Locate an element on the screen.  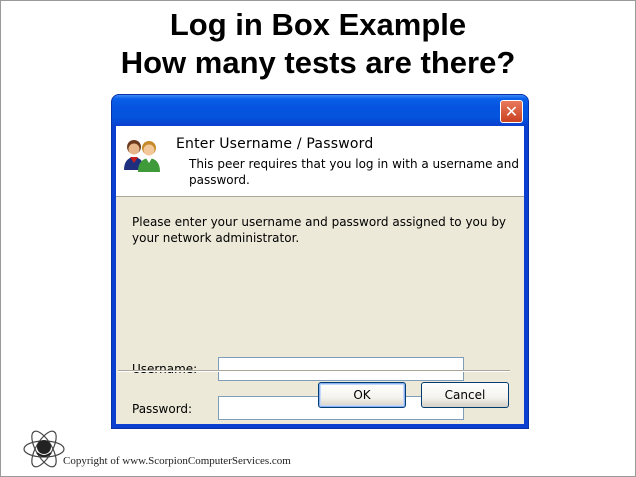
close-button: ✕ is located at coordinates (511, 111).